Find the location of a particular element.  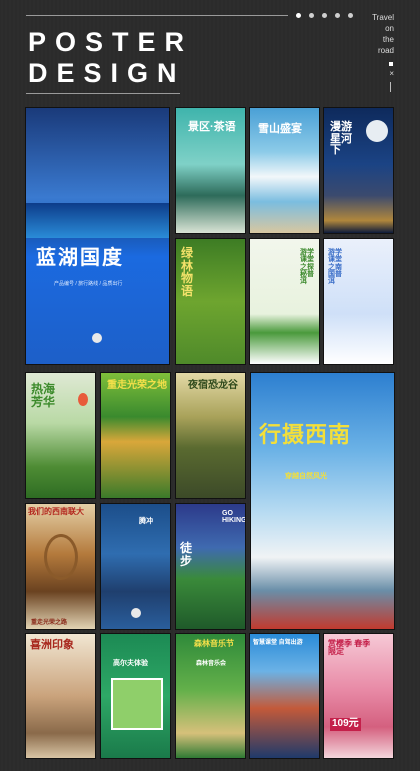

poster-blue-lake: 蓝湖国度 产品编号 / 旅行路线 / 品质出行 is located at coordinates (97, 236).